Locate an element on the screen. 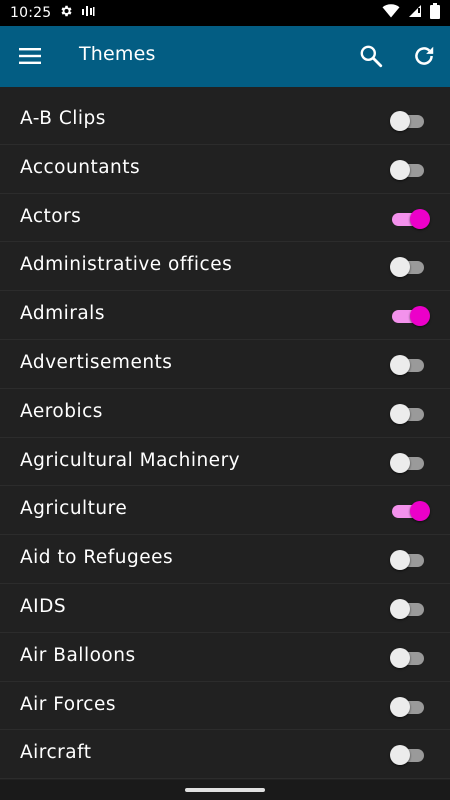 This screenshot has width=450, height=800. status-bar: 10:25 is located at coordinates (225, 13).